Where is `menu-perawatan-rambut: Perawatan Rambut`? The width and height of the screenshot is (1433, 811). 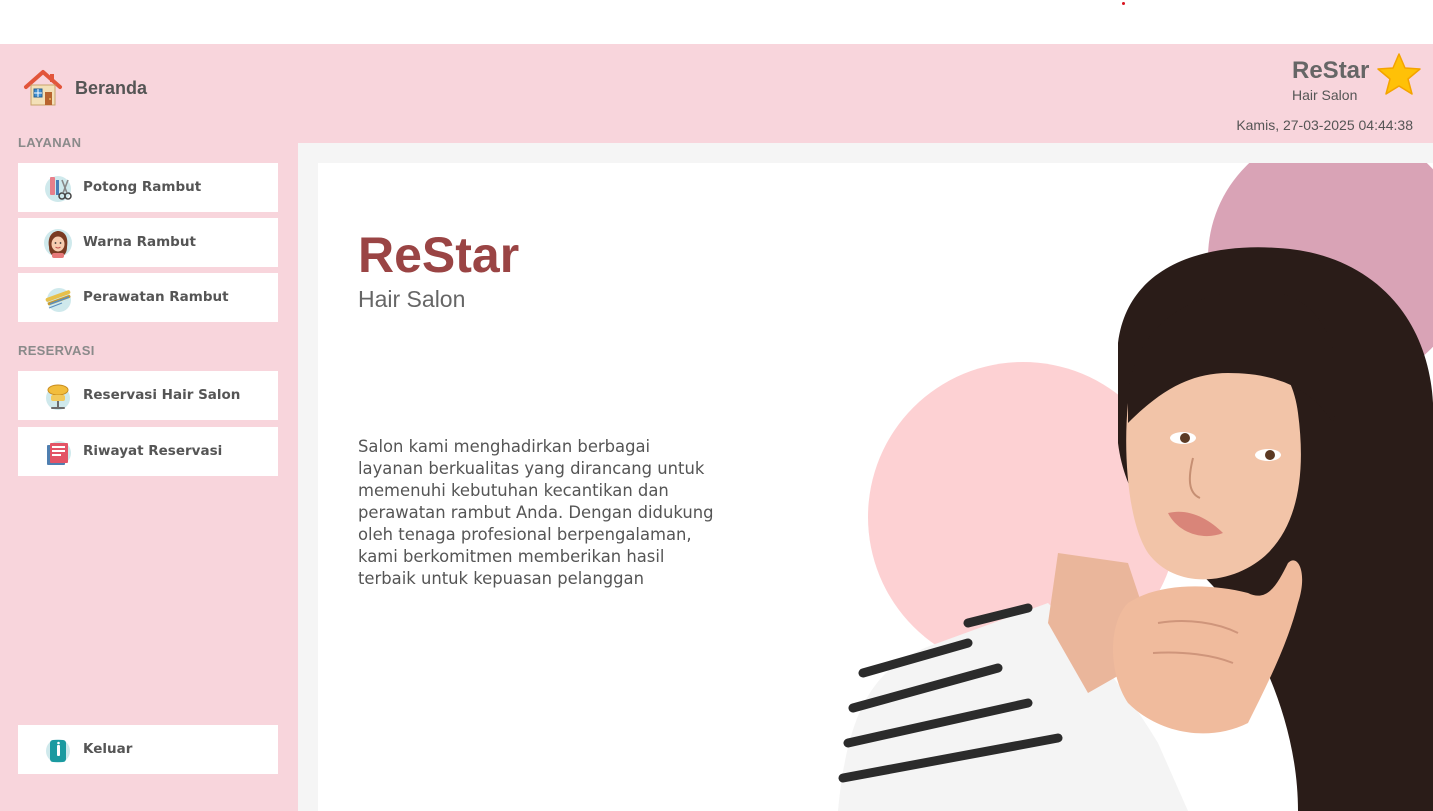 menu-perawatan-rambut: Perawatan Rambut is located at coordinates (148, 297).